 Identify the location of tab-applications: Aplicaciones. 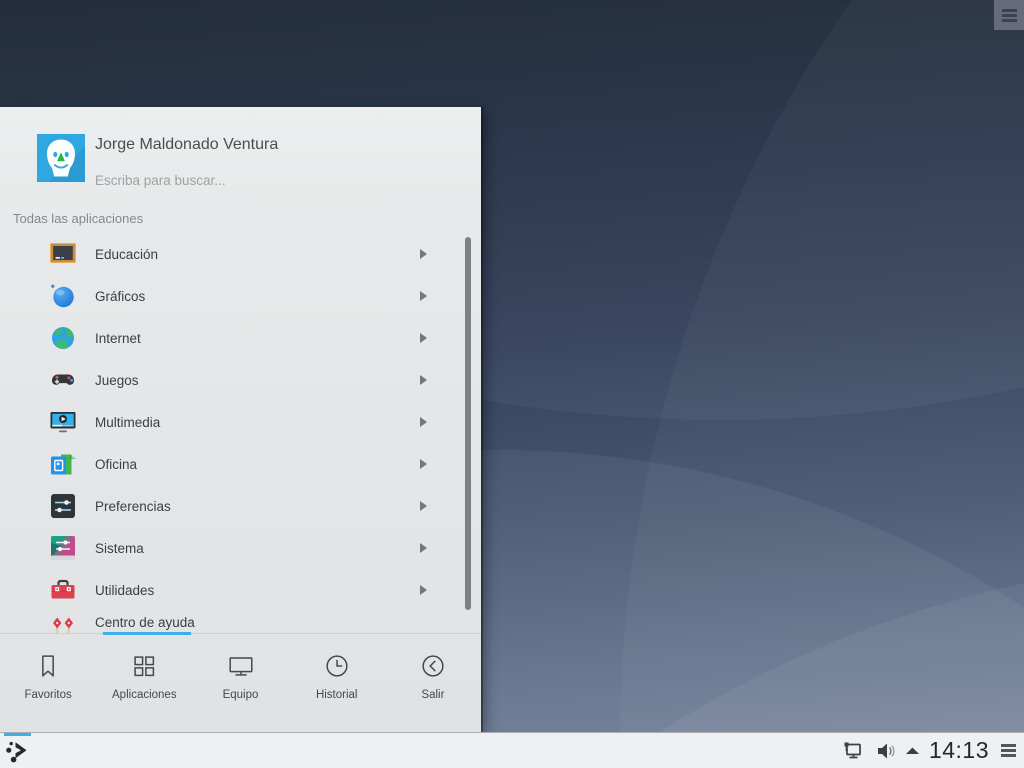
(144, 683).